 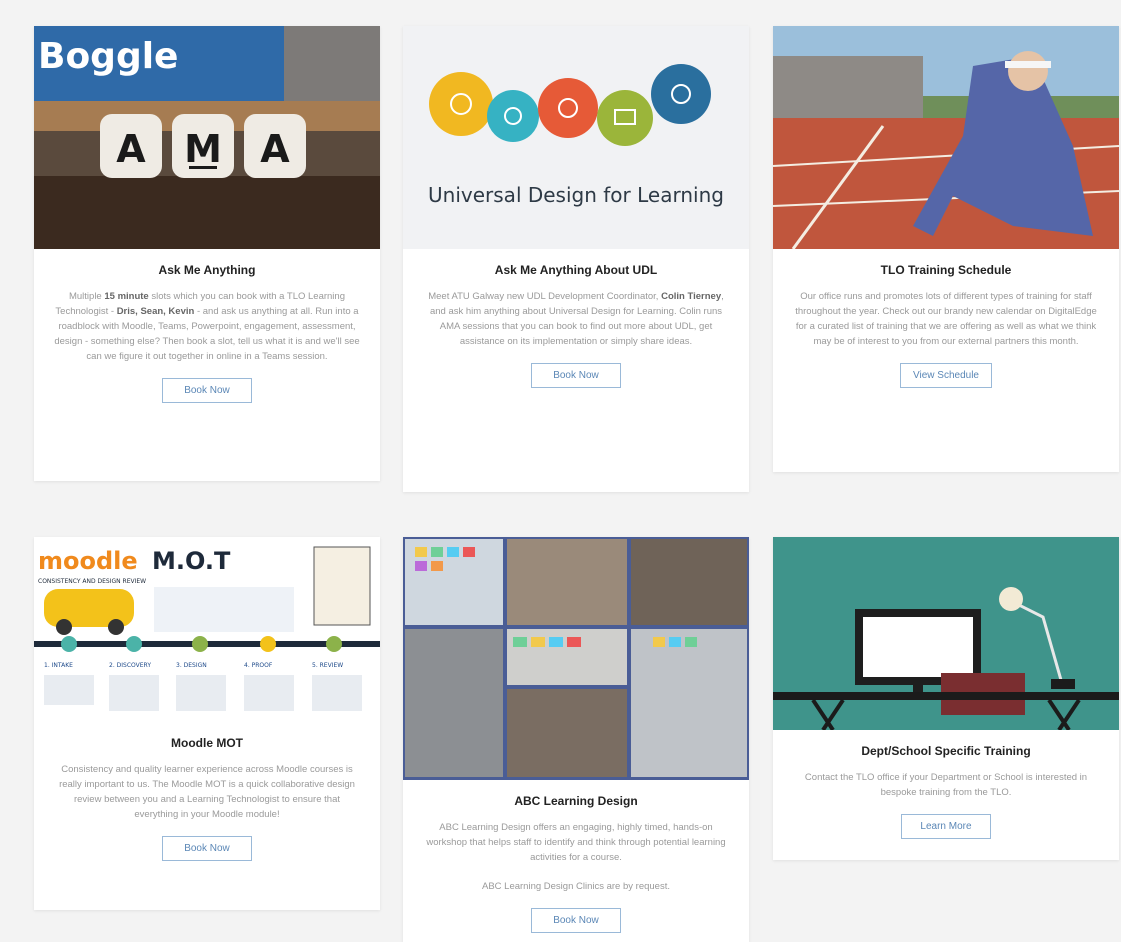 I want to click on mot-step-1: 1. INTAKE, so click(x=58, y=665).